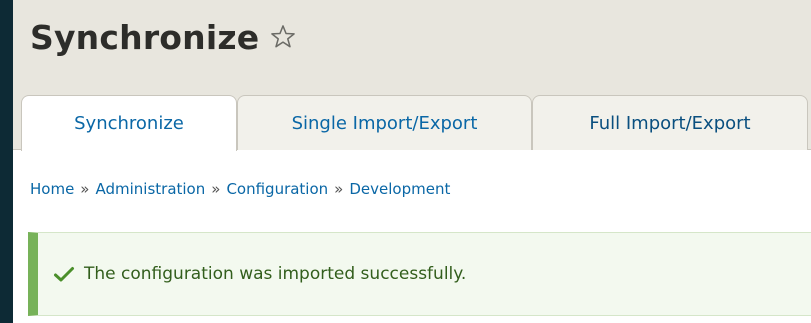 This screenshot has width=811, height=323. What do you see at coordinates (150, 189) in the screenshot?
I see `breadcrumb-administration: Administration` at bounding box center [150, 189].